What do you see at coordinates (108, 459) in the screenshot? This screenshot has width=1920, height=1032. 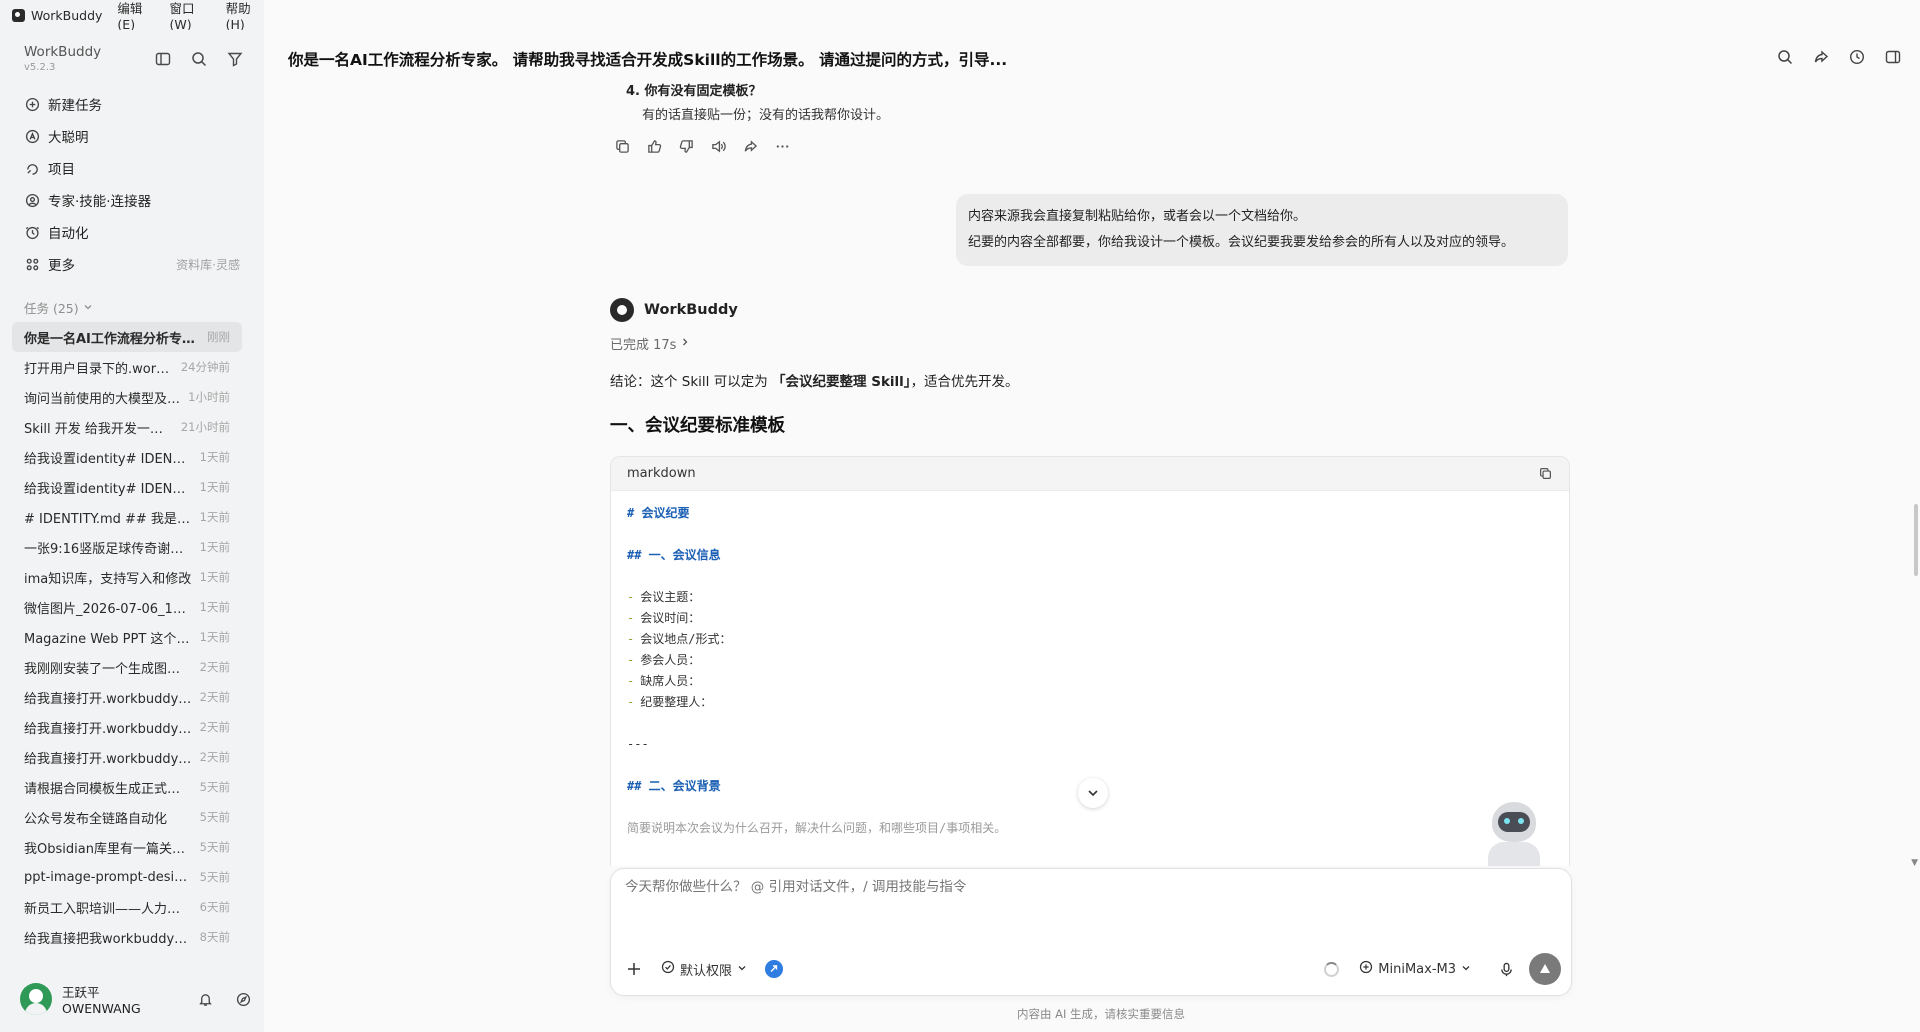 I see `task-title: 给我设置identity# IDENTITY` at bounding box center [108, 459].